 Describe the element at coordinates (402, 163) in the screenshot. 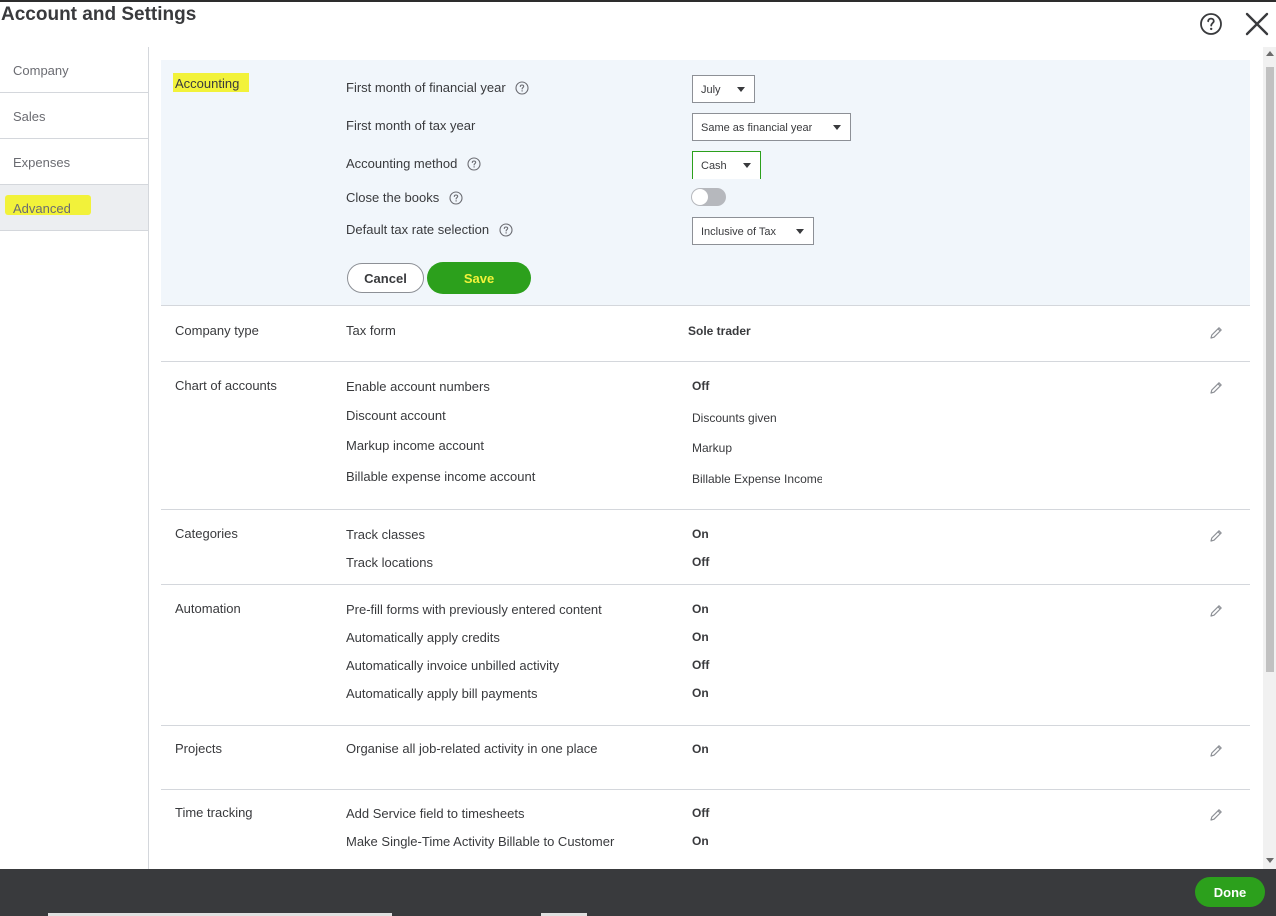

I see `row-label-text: Accounting method` at that location.